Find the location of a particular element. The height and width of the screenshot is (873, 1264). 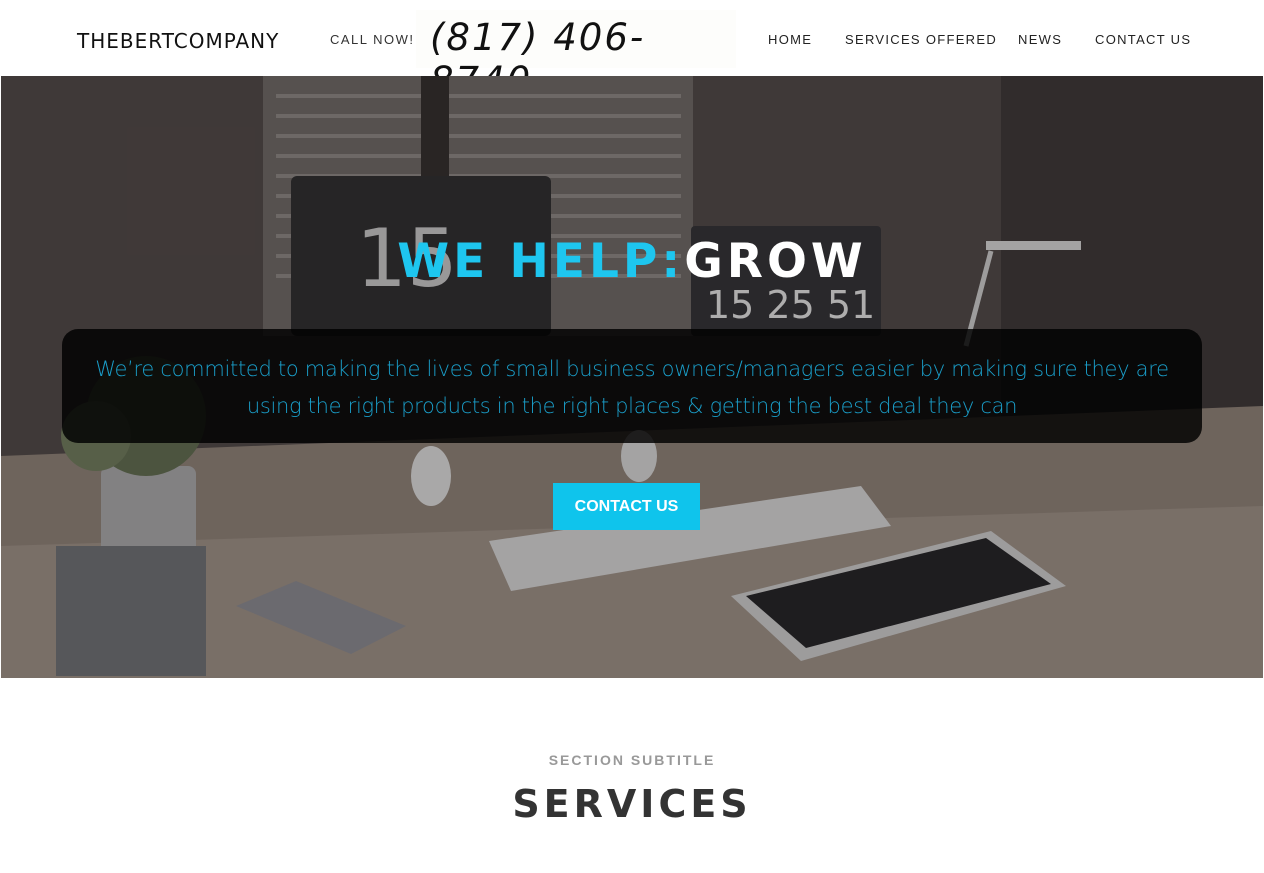

section-title: SERVICES is located at coordinates (632, 804).